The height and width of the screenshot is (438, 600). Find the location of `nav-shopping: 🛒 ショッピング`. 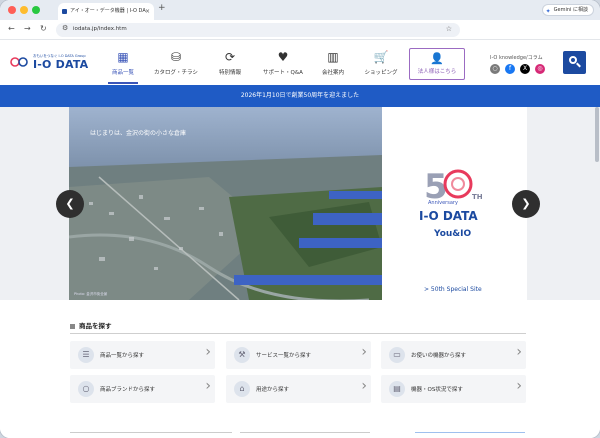

nav-shopping: 🛒 ショッピング is located at coordinates (381, 62).